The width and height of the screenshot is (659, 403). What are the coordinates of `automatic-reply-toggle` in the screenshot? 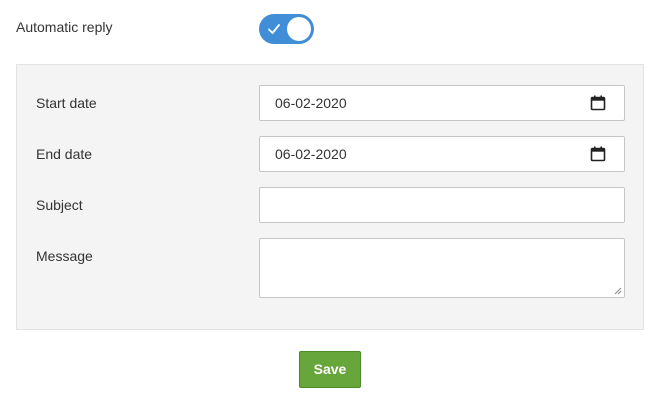 It's located at (286, 29).